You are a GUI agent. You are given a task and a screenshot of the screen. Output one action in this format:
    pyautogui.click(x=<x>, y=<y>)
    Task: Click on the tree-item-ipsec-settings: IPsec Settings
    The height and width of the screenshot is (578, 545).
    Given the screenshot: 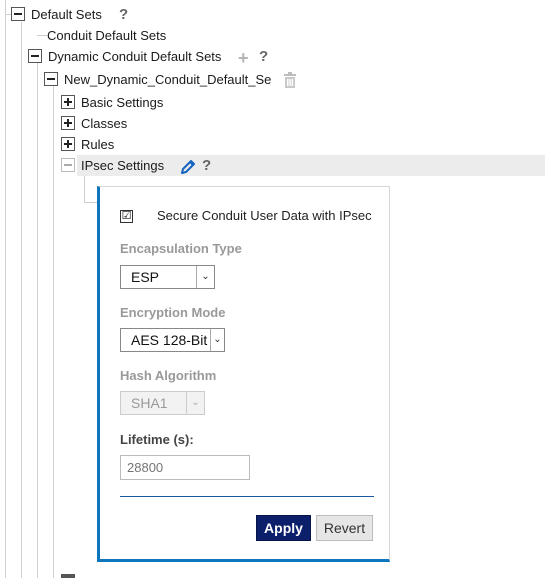 What is the action you would take?
    pyautogui.click(x=122, y=166)
    